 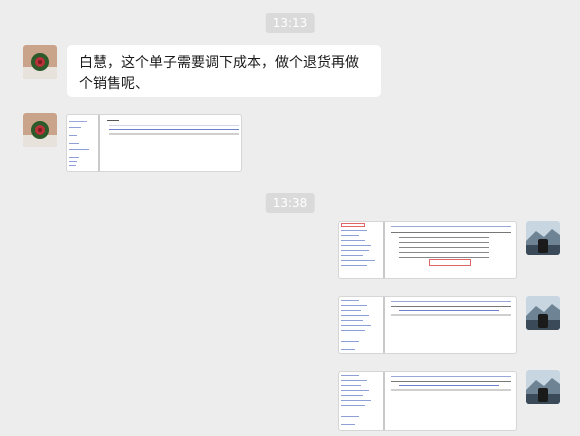 What do you see at coordinates (290, 203) in the screenshot?
I see `timestamp-2: 13:38` at bounding box center [290, 203].